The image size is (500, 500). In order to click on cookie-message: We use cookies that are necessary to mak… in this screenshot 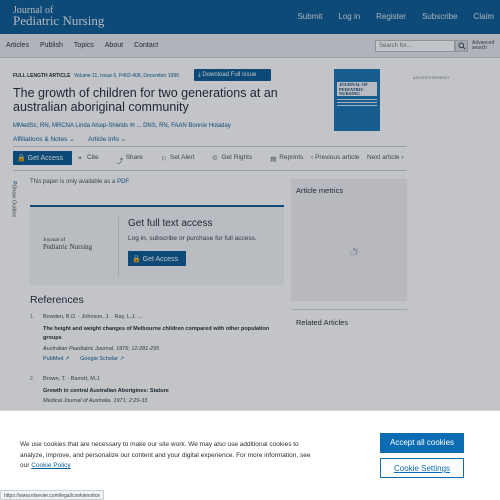, I will do `click(167, 456)`.